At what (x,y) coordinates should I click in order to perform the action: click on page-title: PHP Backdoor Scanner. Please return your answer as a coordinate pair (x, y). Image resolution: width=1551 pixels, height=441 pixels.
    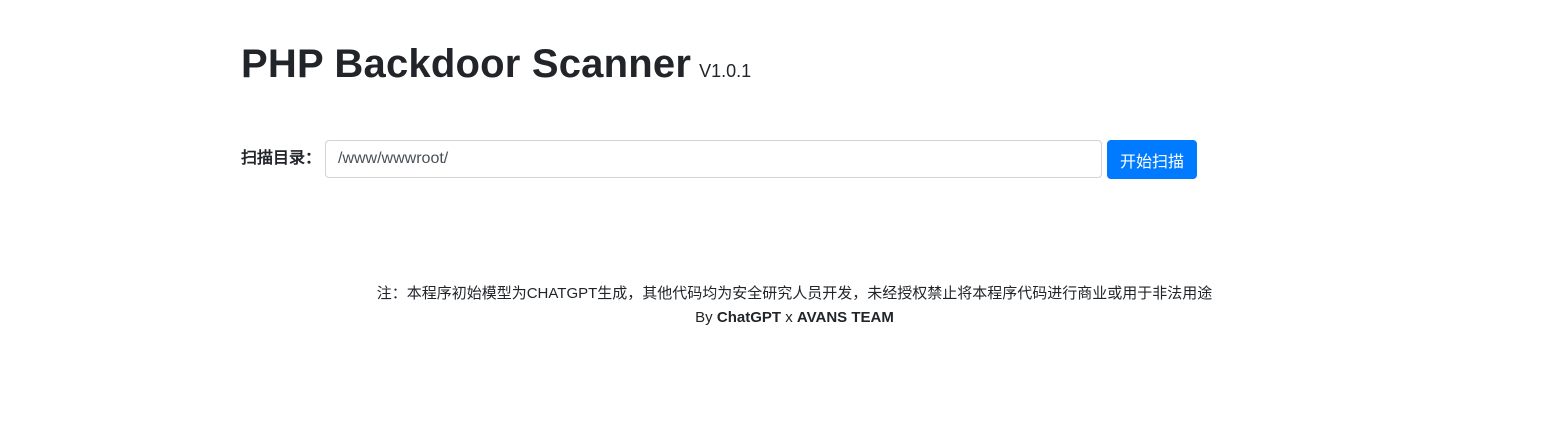
    Looking at the image, I should click on (466, 64).